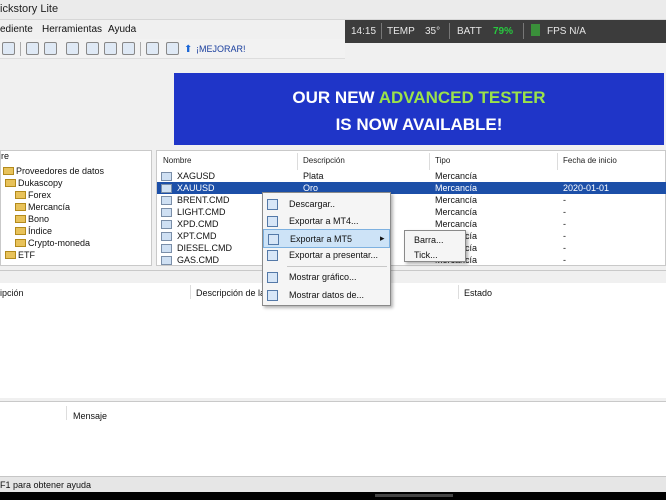  I want to click on window-title: ickstory Lite, so click(29, 9).